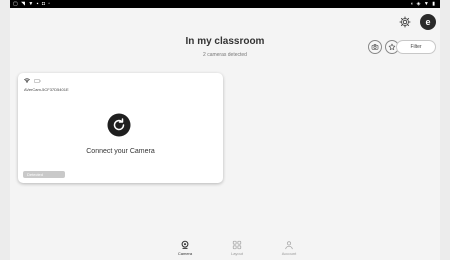 The height and width of the screenshot is (260, 450). I want to click on person-icon, so click(289, 245).